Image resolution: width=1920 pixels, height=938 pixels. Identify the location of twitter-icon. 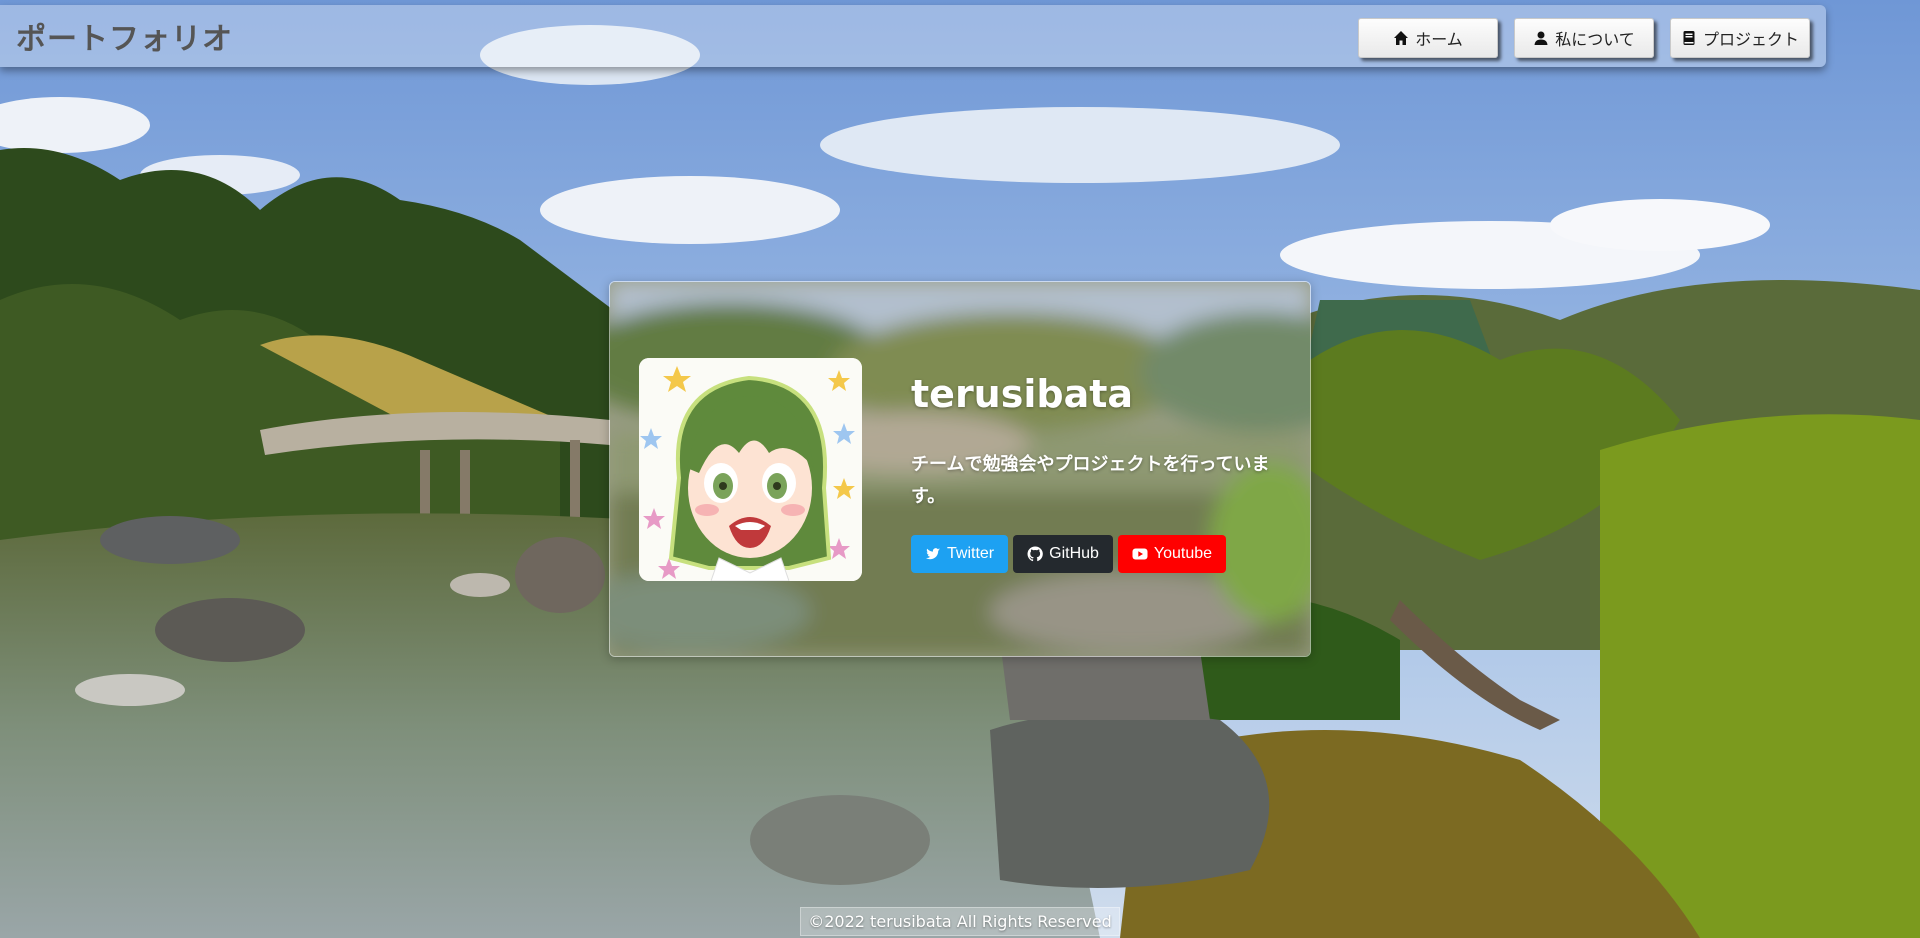
(933, 554).